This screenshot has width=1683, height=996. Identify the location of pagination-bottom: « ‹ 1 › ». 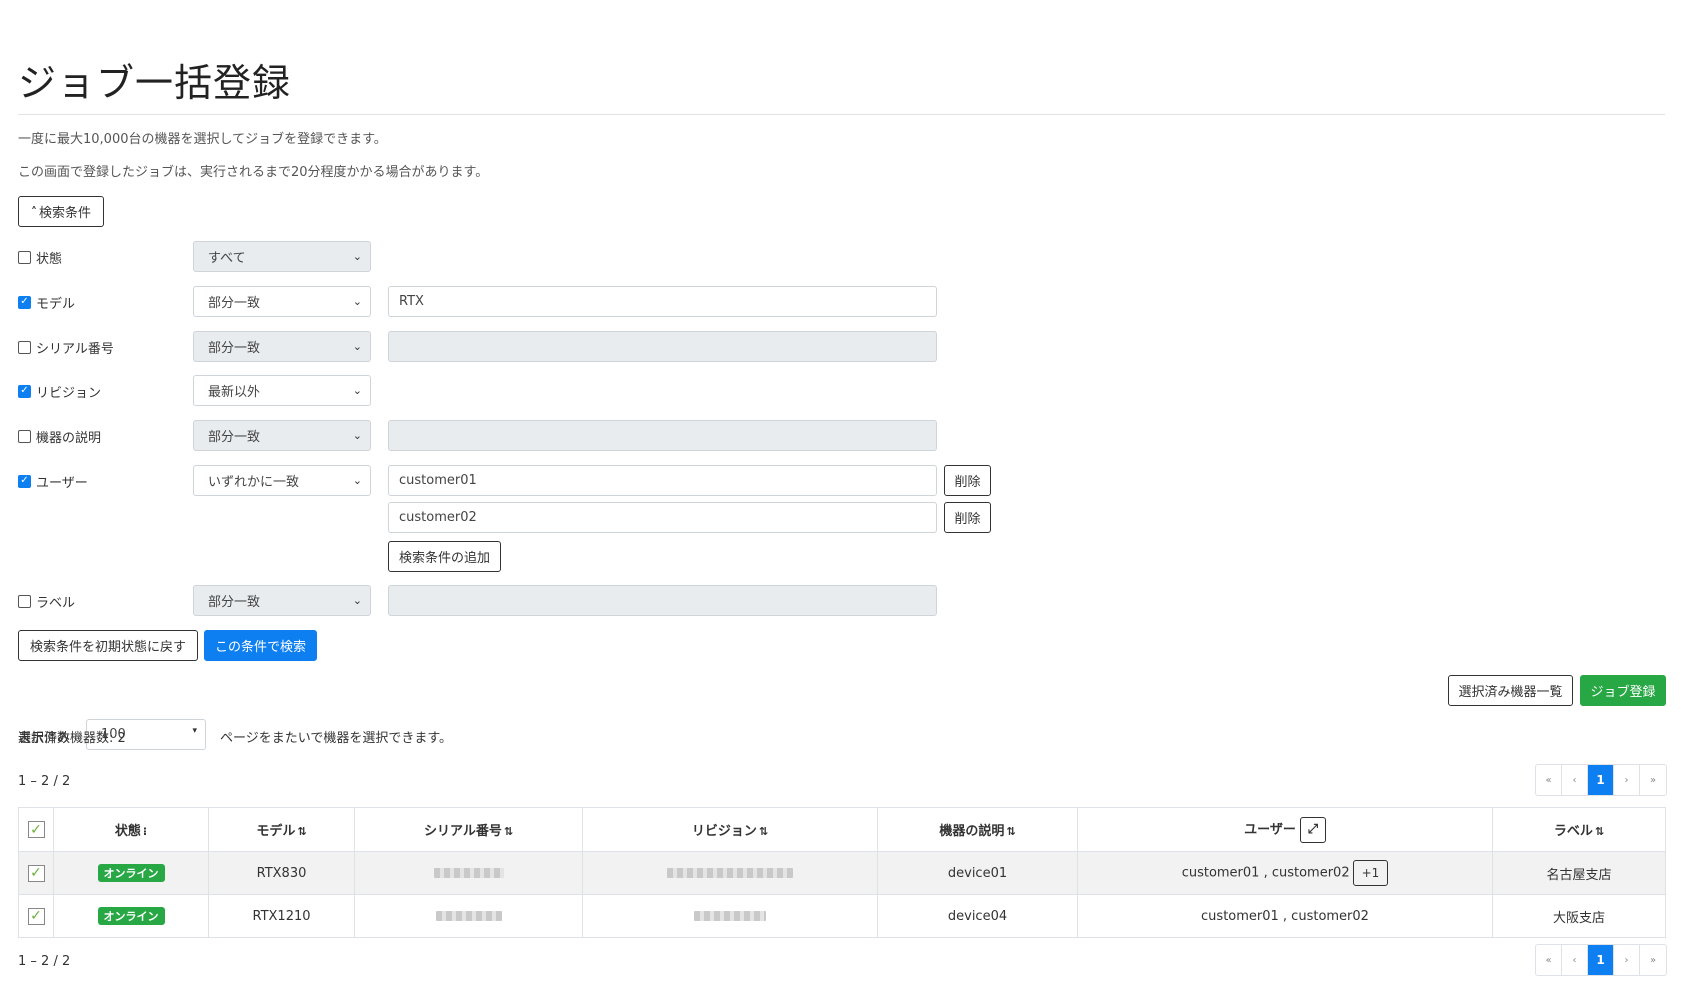
(1601, 960).